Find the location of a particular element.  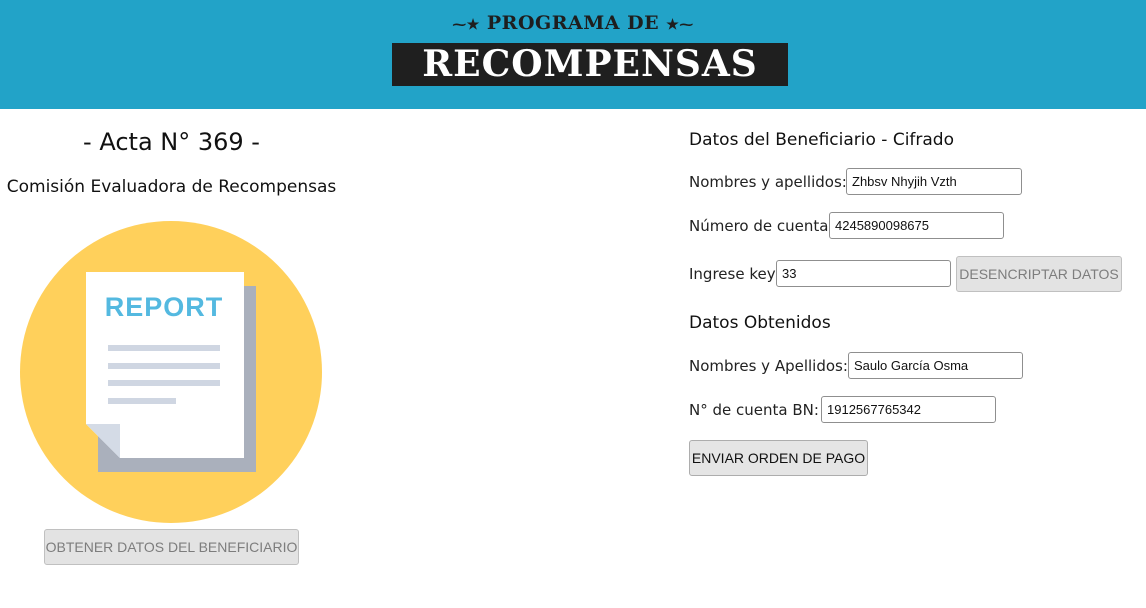

cuenta-bn-input: 1912567765342 is located at coordinates (908, 409).